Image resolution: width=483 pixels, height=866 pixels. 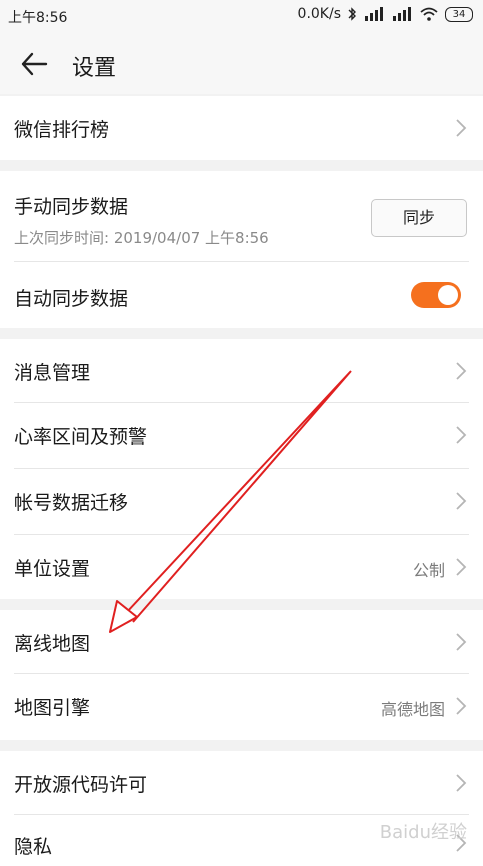 What do you see at coordinates (38, 18) in the screenshot?
I see `status-time: 上午8:56` at bounding box center [38, 18].